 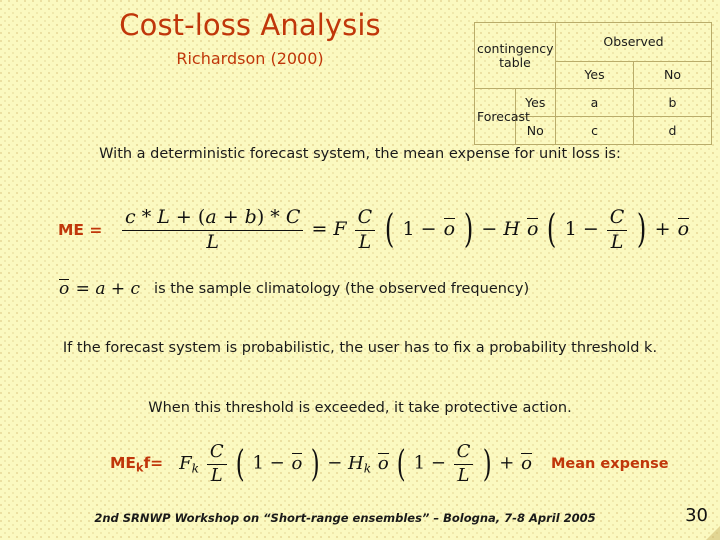 What do you see at coordinates (633, 42) in the screenshot?
I see `observed-header: Observed` at bounding box center [633, 42].